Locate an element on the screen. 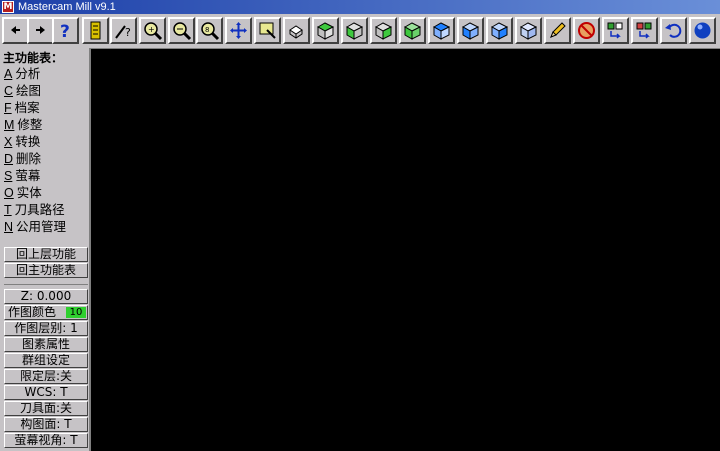 The image size is (720, 451). menu-key: S is located at coordinates (8, 176).